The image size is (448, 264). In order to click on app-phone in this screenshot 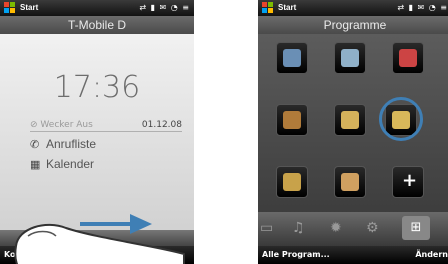, I will do `click(350, 58)`.